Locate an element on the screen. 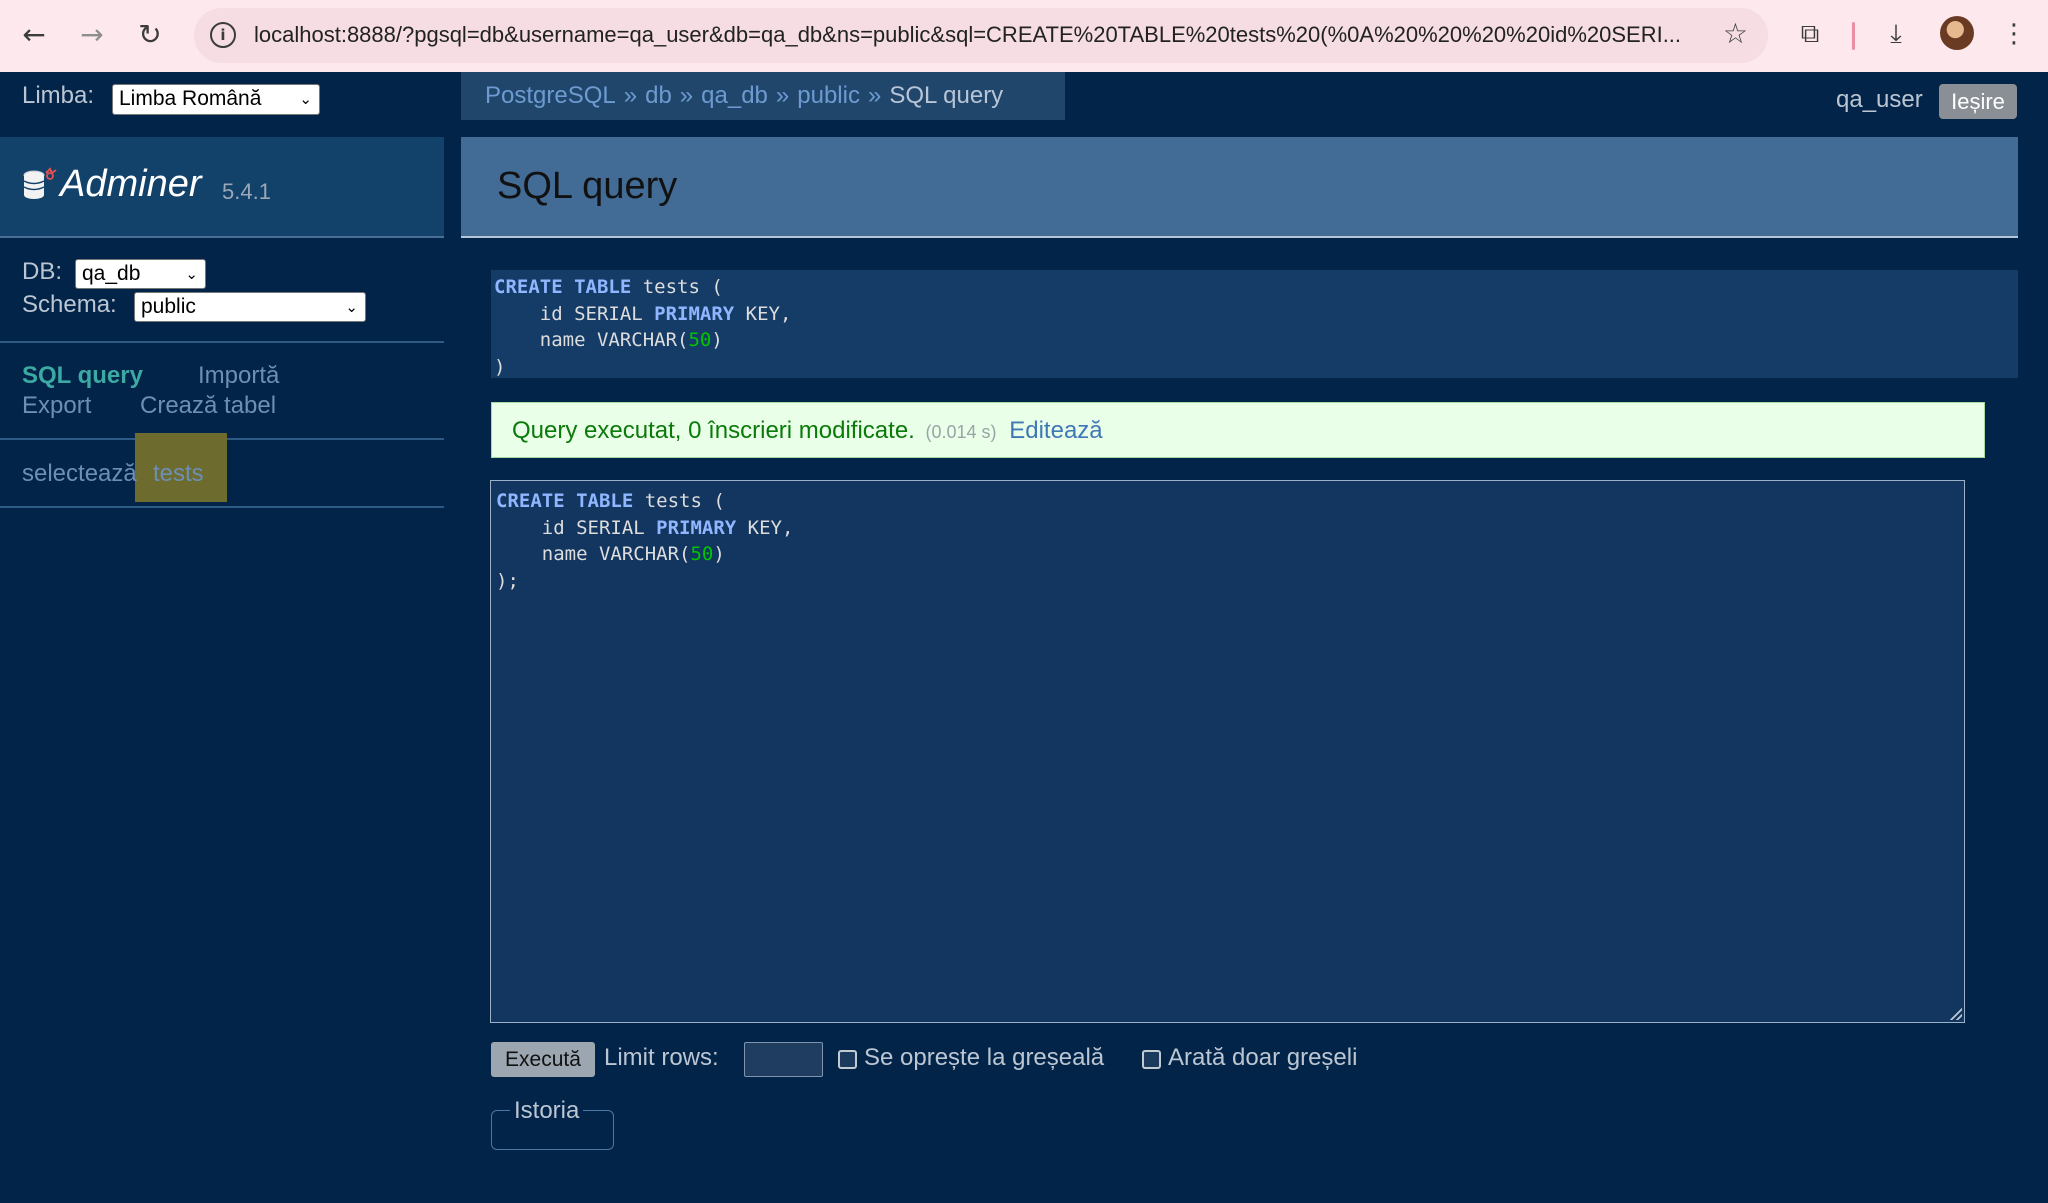  language-select: Limba Română ⌄ is located at coordinates (216, 99).